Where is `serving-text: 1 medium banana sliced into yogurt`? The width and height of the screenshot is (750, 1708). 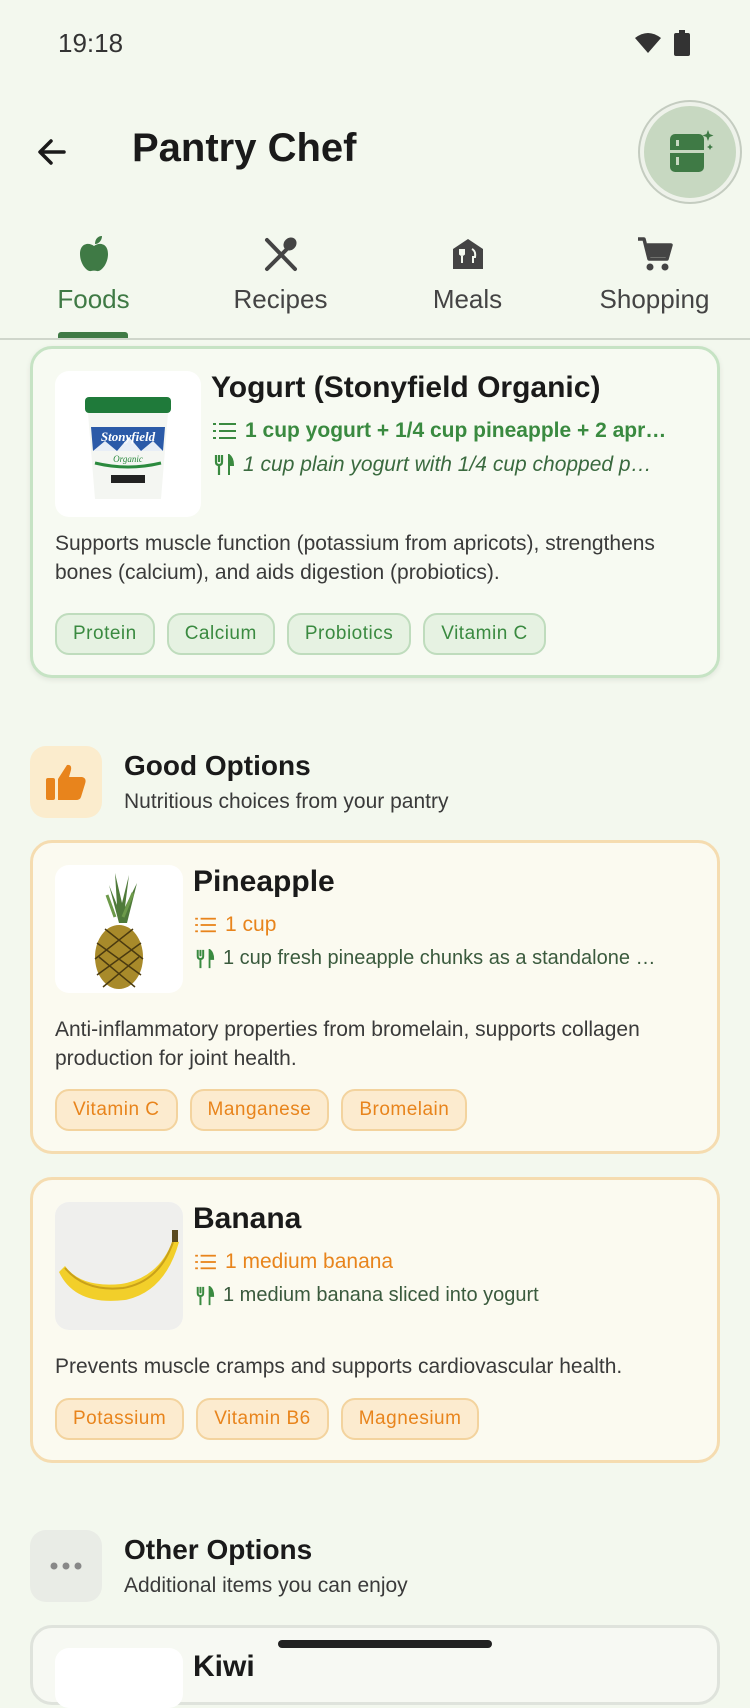
serving-text: 1 medium banana sliced into yogurt is located at coordinates (381, 1295).